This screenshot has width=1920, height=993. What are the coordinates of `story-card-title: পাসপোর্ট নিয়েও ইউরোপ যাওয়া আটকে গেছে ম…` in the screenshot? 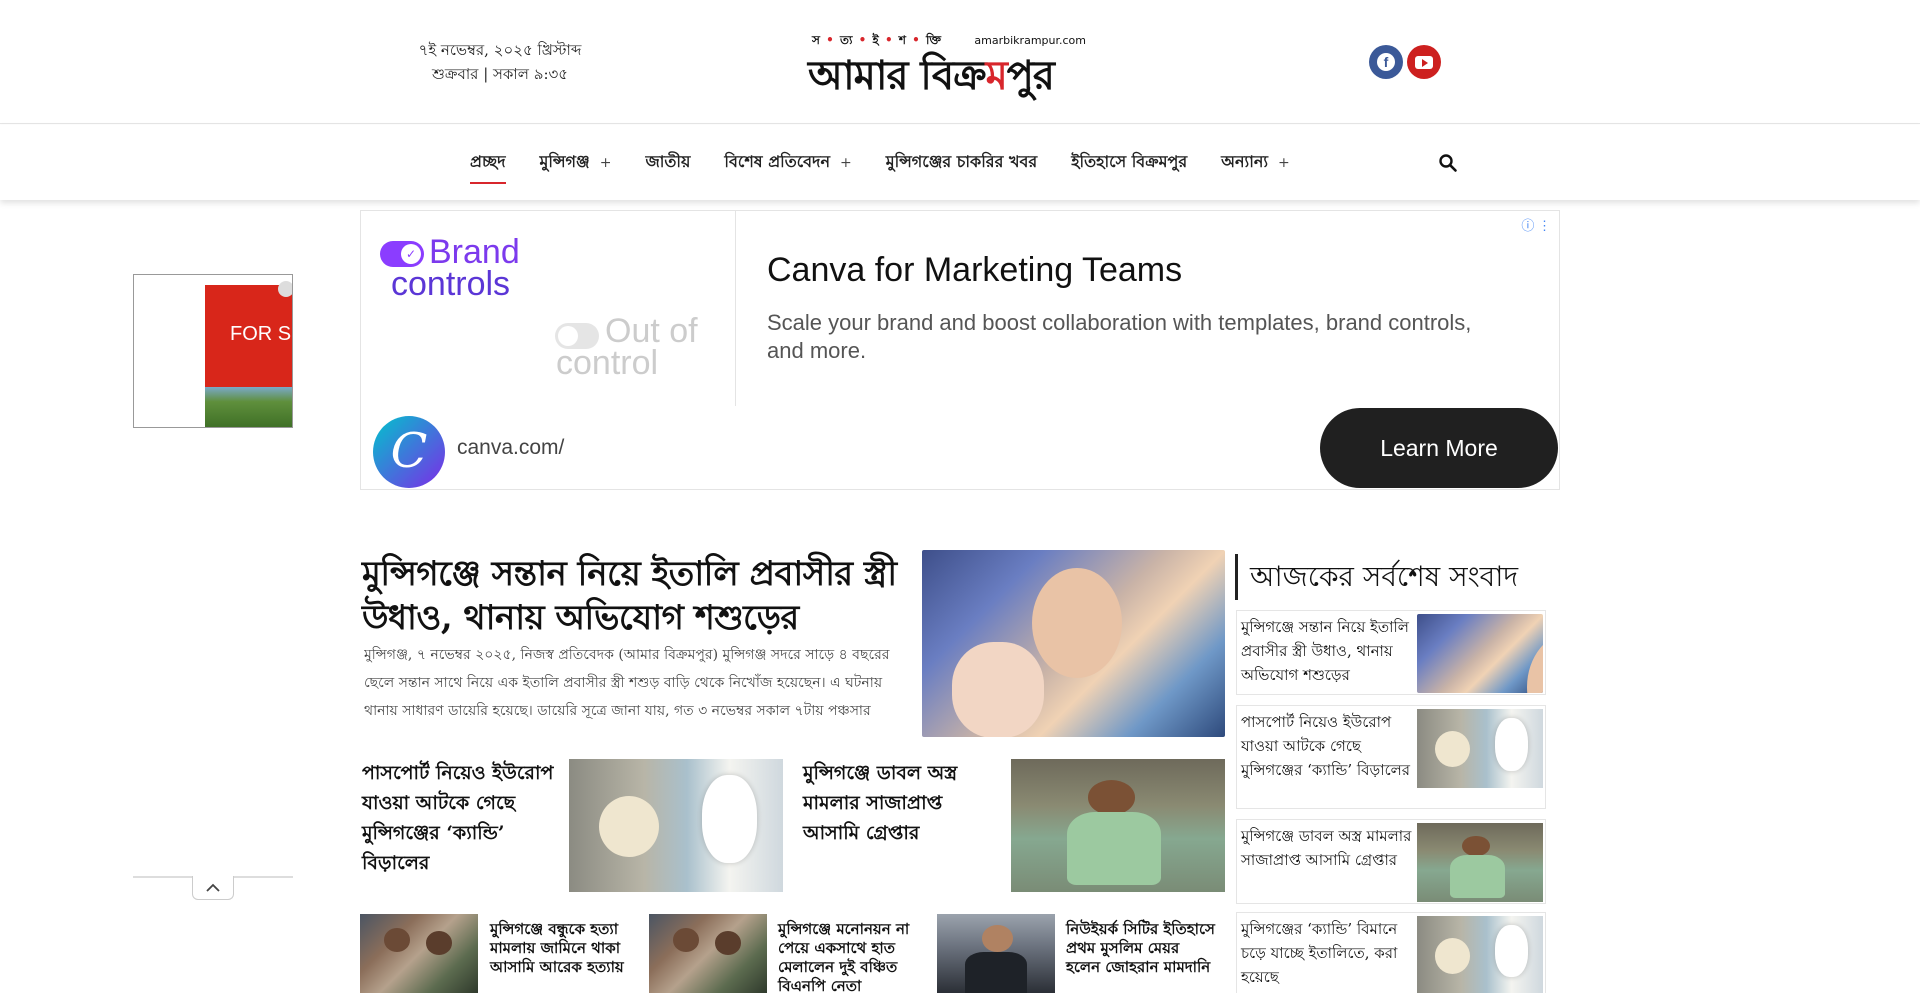 It's located at (462, 818).